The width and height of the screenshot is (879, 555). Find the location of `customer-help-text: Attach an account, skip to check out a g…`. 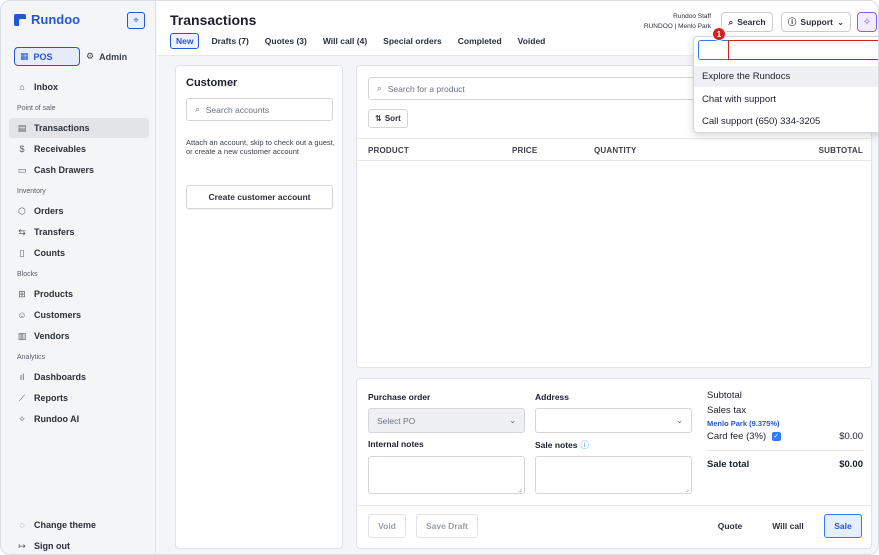

customer-help-text: Attach an account, skip to check out a g… is located at coordinates (260, 147).